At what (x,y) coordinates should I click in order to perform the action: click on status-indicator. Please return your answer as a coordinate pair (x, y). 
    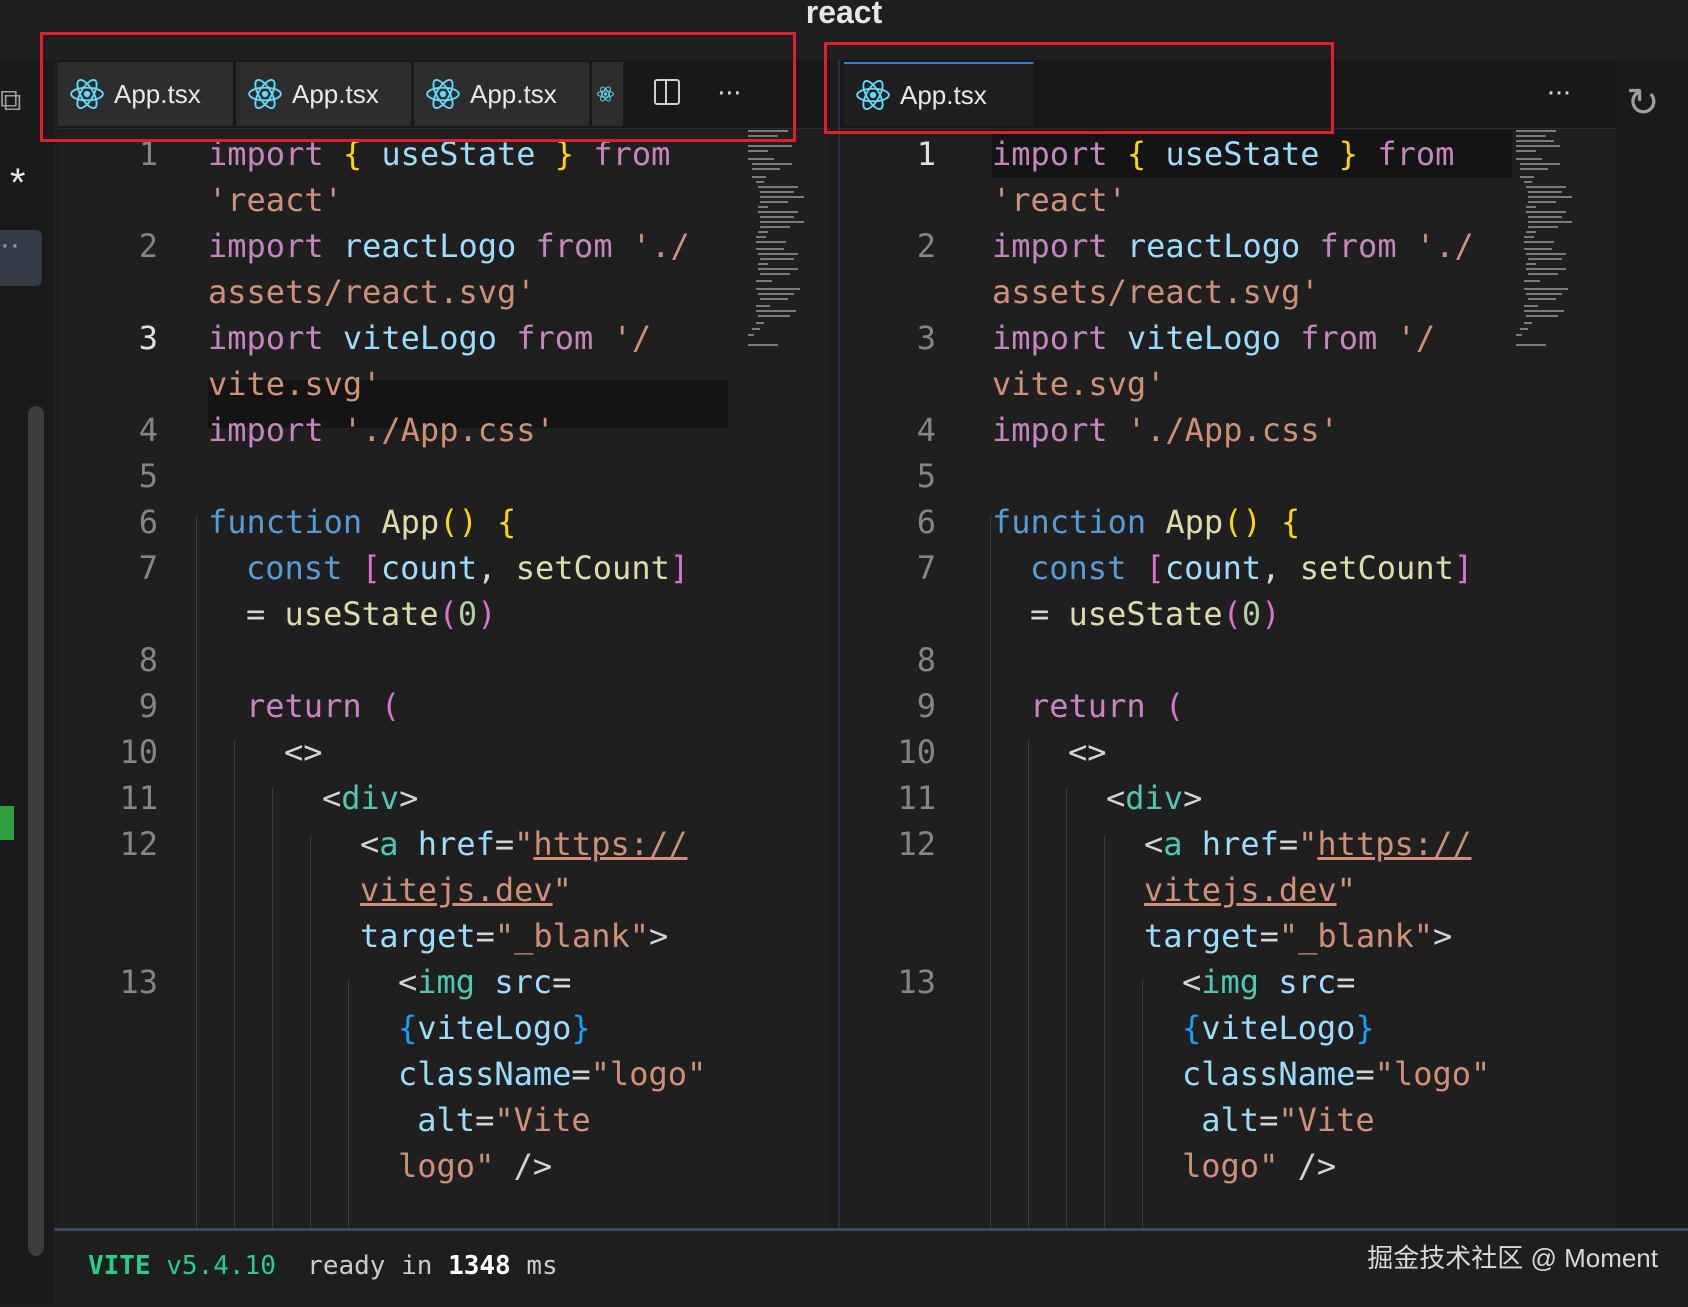
    Looking at the image, I should click on (7, 823).